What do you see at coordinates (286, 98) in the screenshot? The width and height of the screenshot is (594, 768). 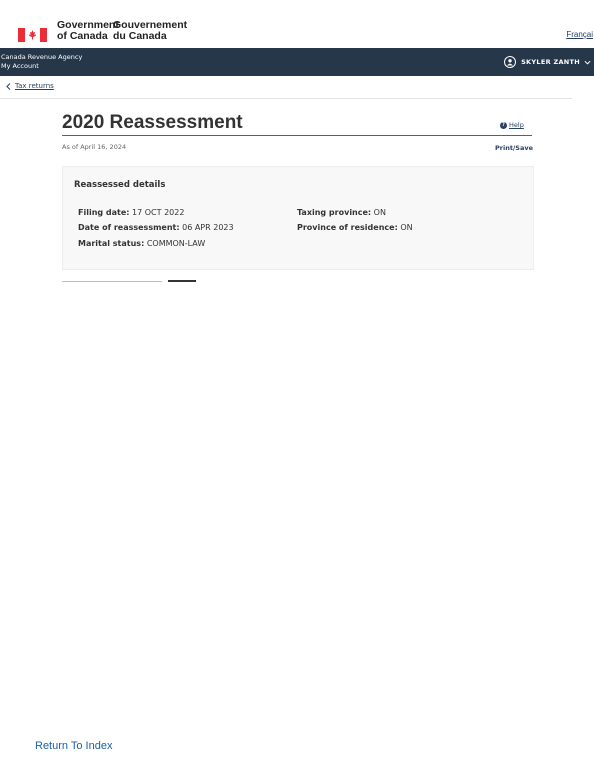 I see `breadcrumb-divider` at bounding box center [286, 98].